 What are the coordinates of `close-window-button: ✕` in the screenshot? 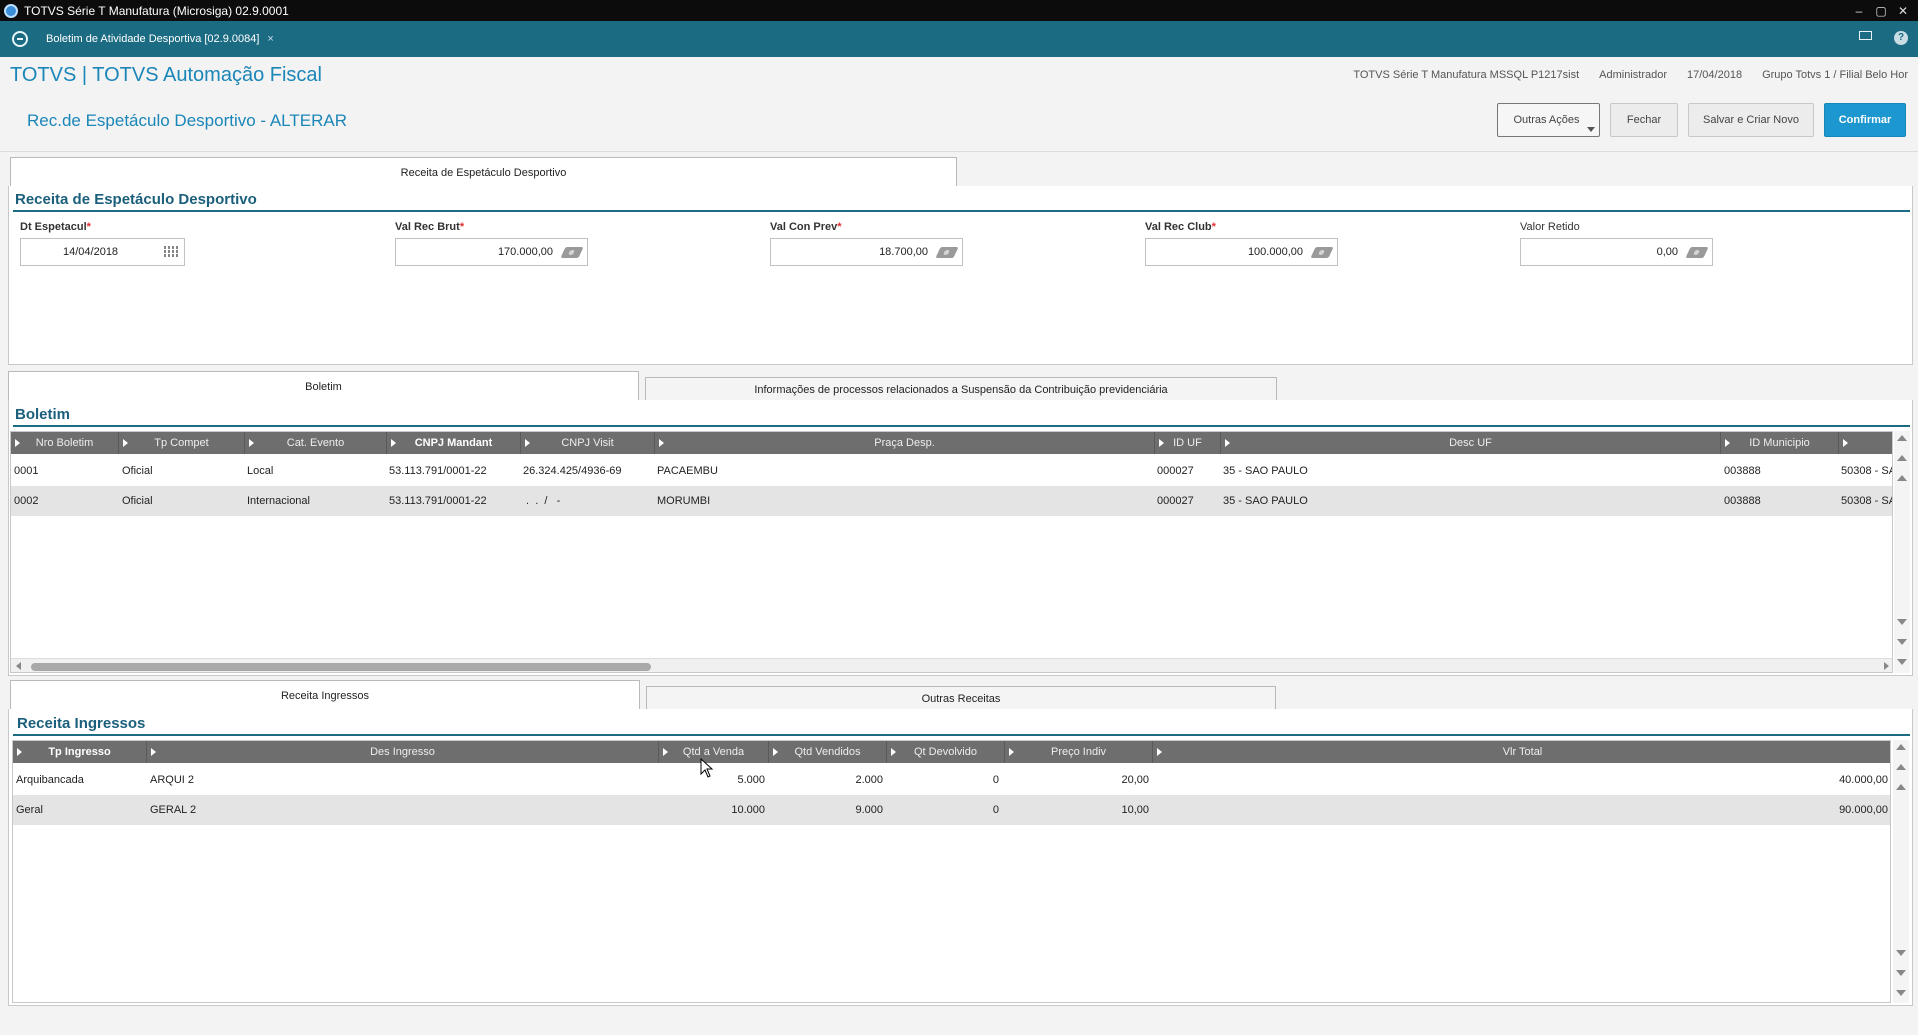 It's located at (1903, 11).